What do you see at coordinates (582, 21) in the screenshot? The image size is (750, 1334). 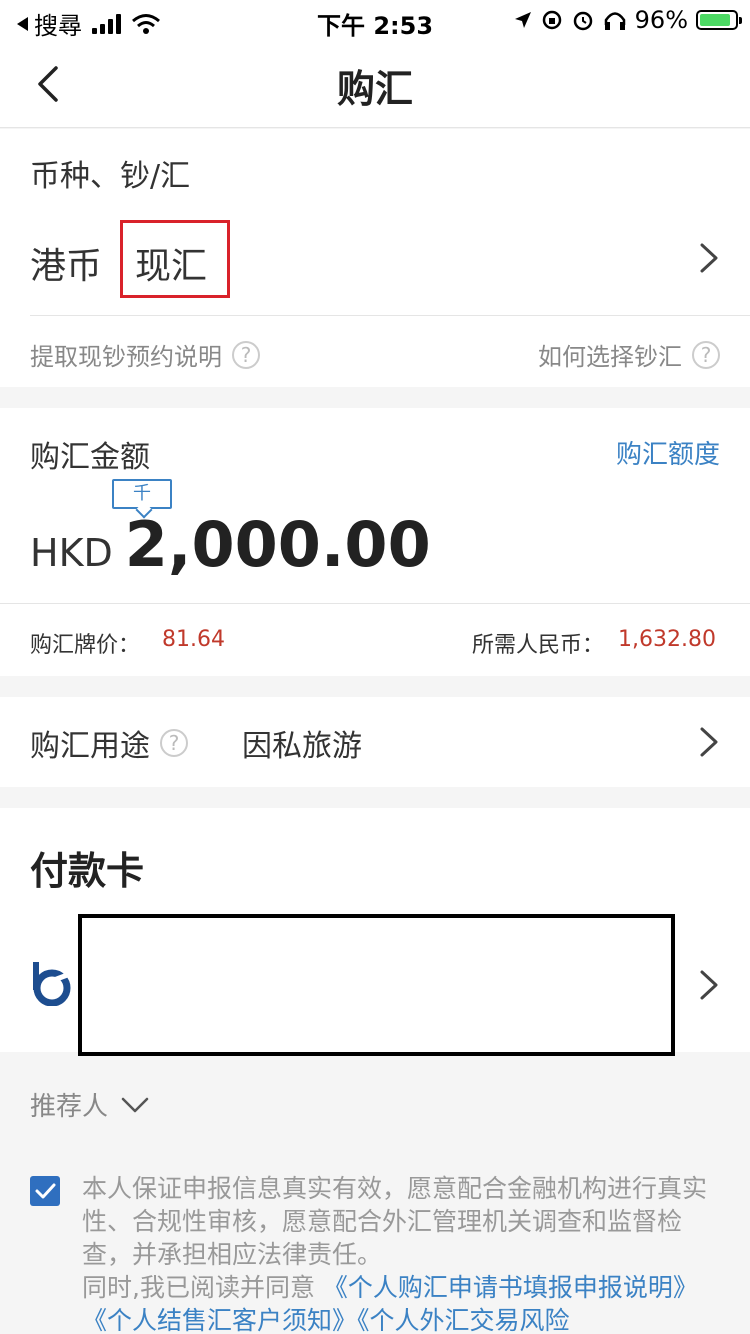 I see `alarm-icon` at bounding box center [582, 21].